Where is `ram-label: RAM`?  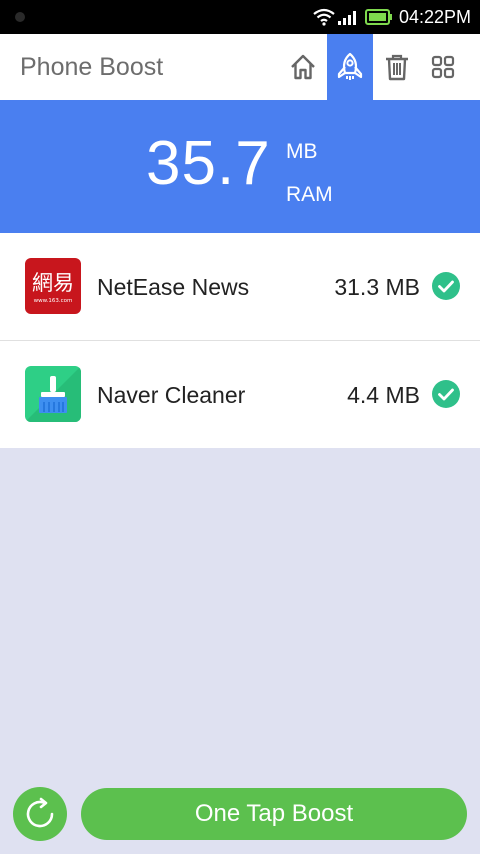
ram-label: RAM is located at coordinates (309, 194).